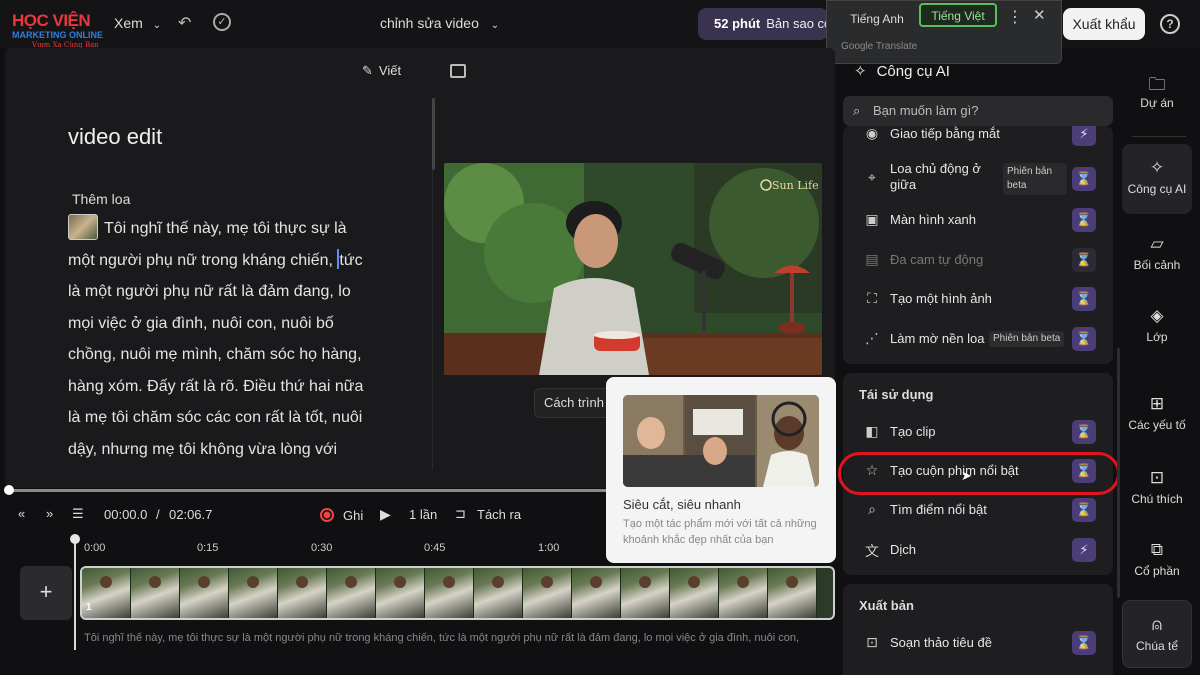 This screenshot has height=675, width=1200. I want to click on write-button: ✎ Viết, so click(381, 71).